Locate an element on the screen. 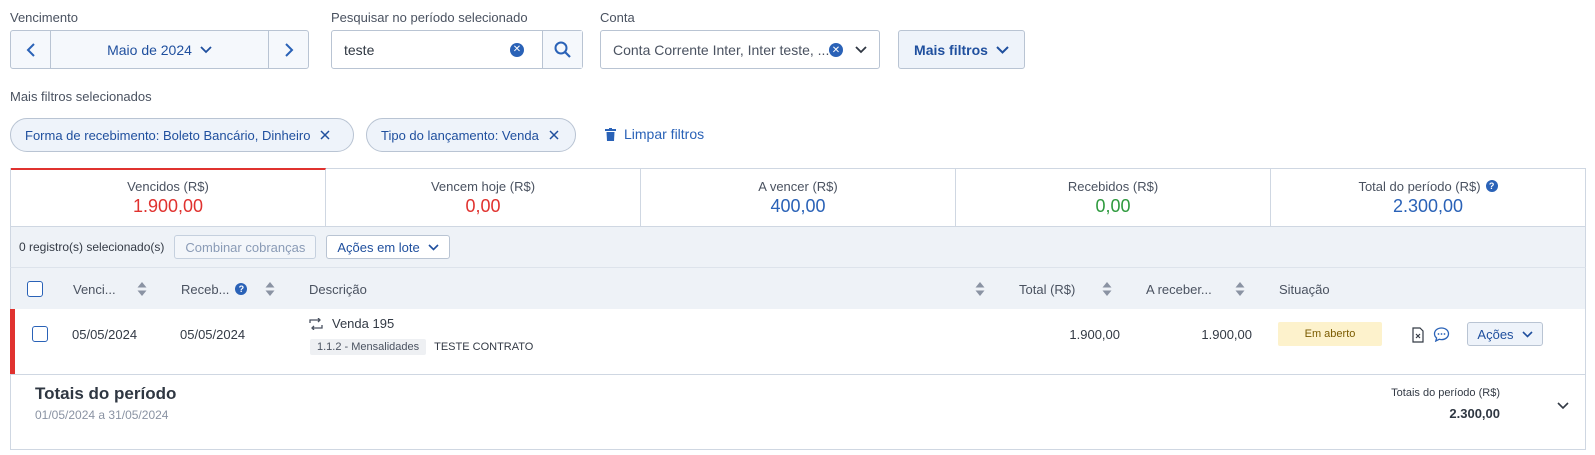 Image resolution: width=1595 pixels, height=455 pixels. contract-label: TESTE CONTRATO is located at coordinates (484, 347).